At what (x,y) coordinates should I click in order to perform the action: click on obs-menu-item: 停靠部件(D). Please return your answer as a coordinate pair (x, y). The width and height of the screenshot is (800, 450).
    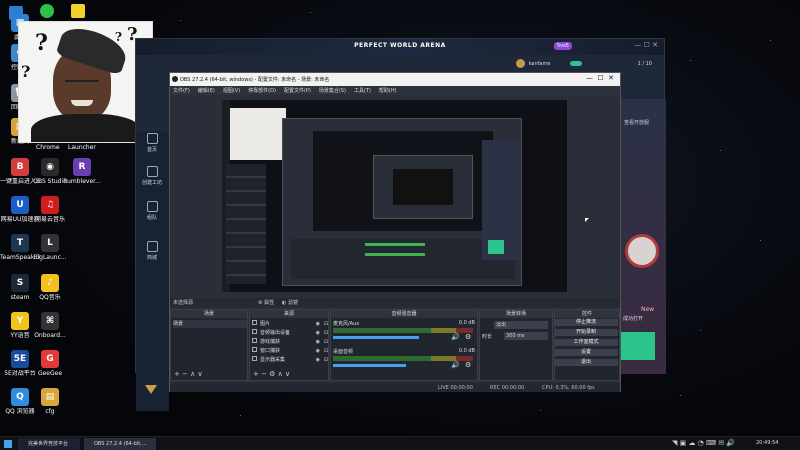
    Looking at the image, I should click on (262, 90).